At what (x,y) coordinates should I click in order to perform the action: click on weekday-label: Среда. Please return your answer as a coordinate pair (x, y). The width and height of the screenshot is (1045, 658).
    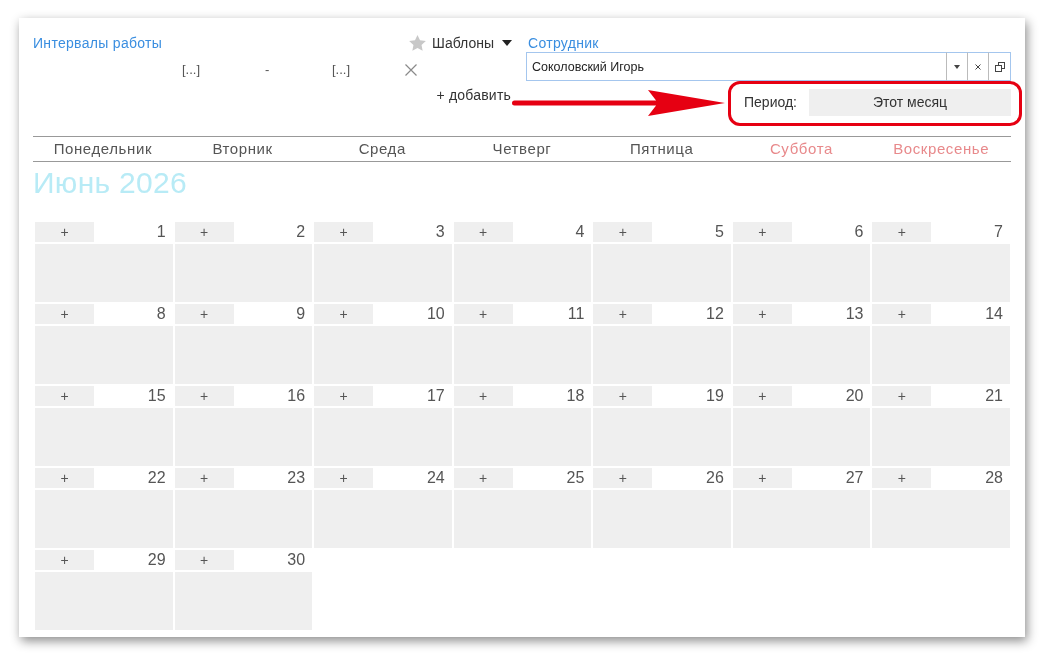
    Looking at the image, I should click on (382, 148).